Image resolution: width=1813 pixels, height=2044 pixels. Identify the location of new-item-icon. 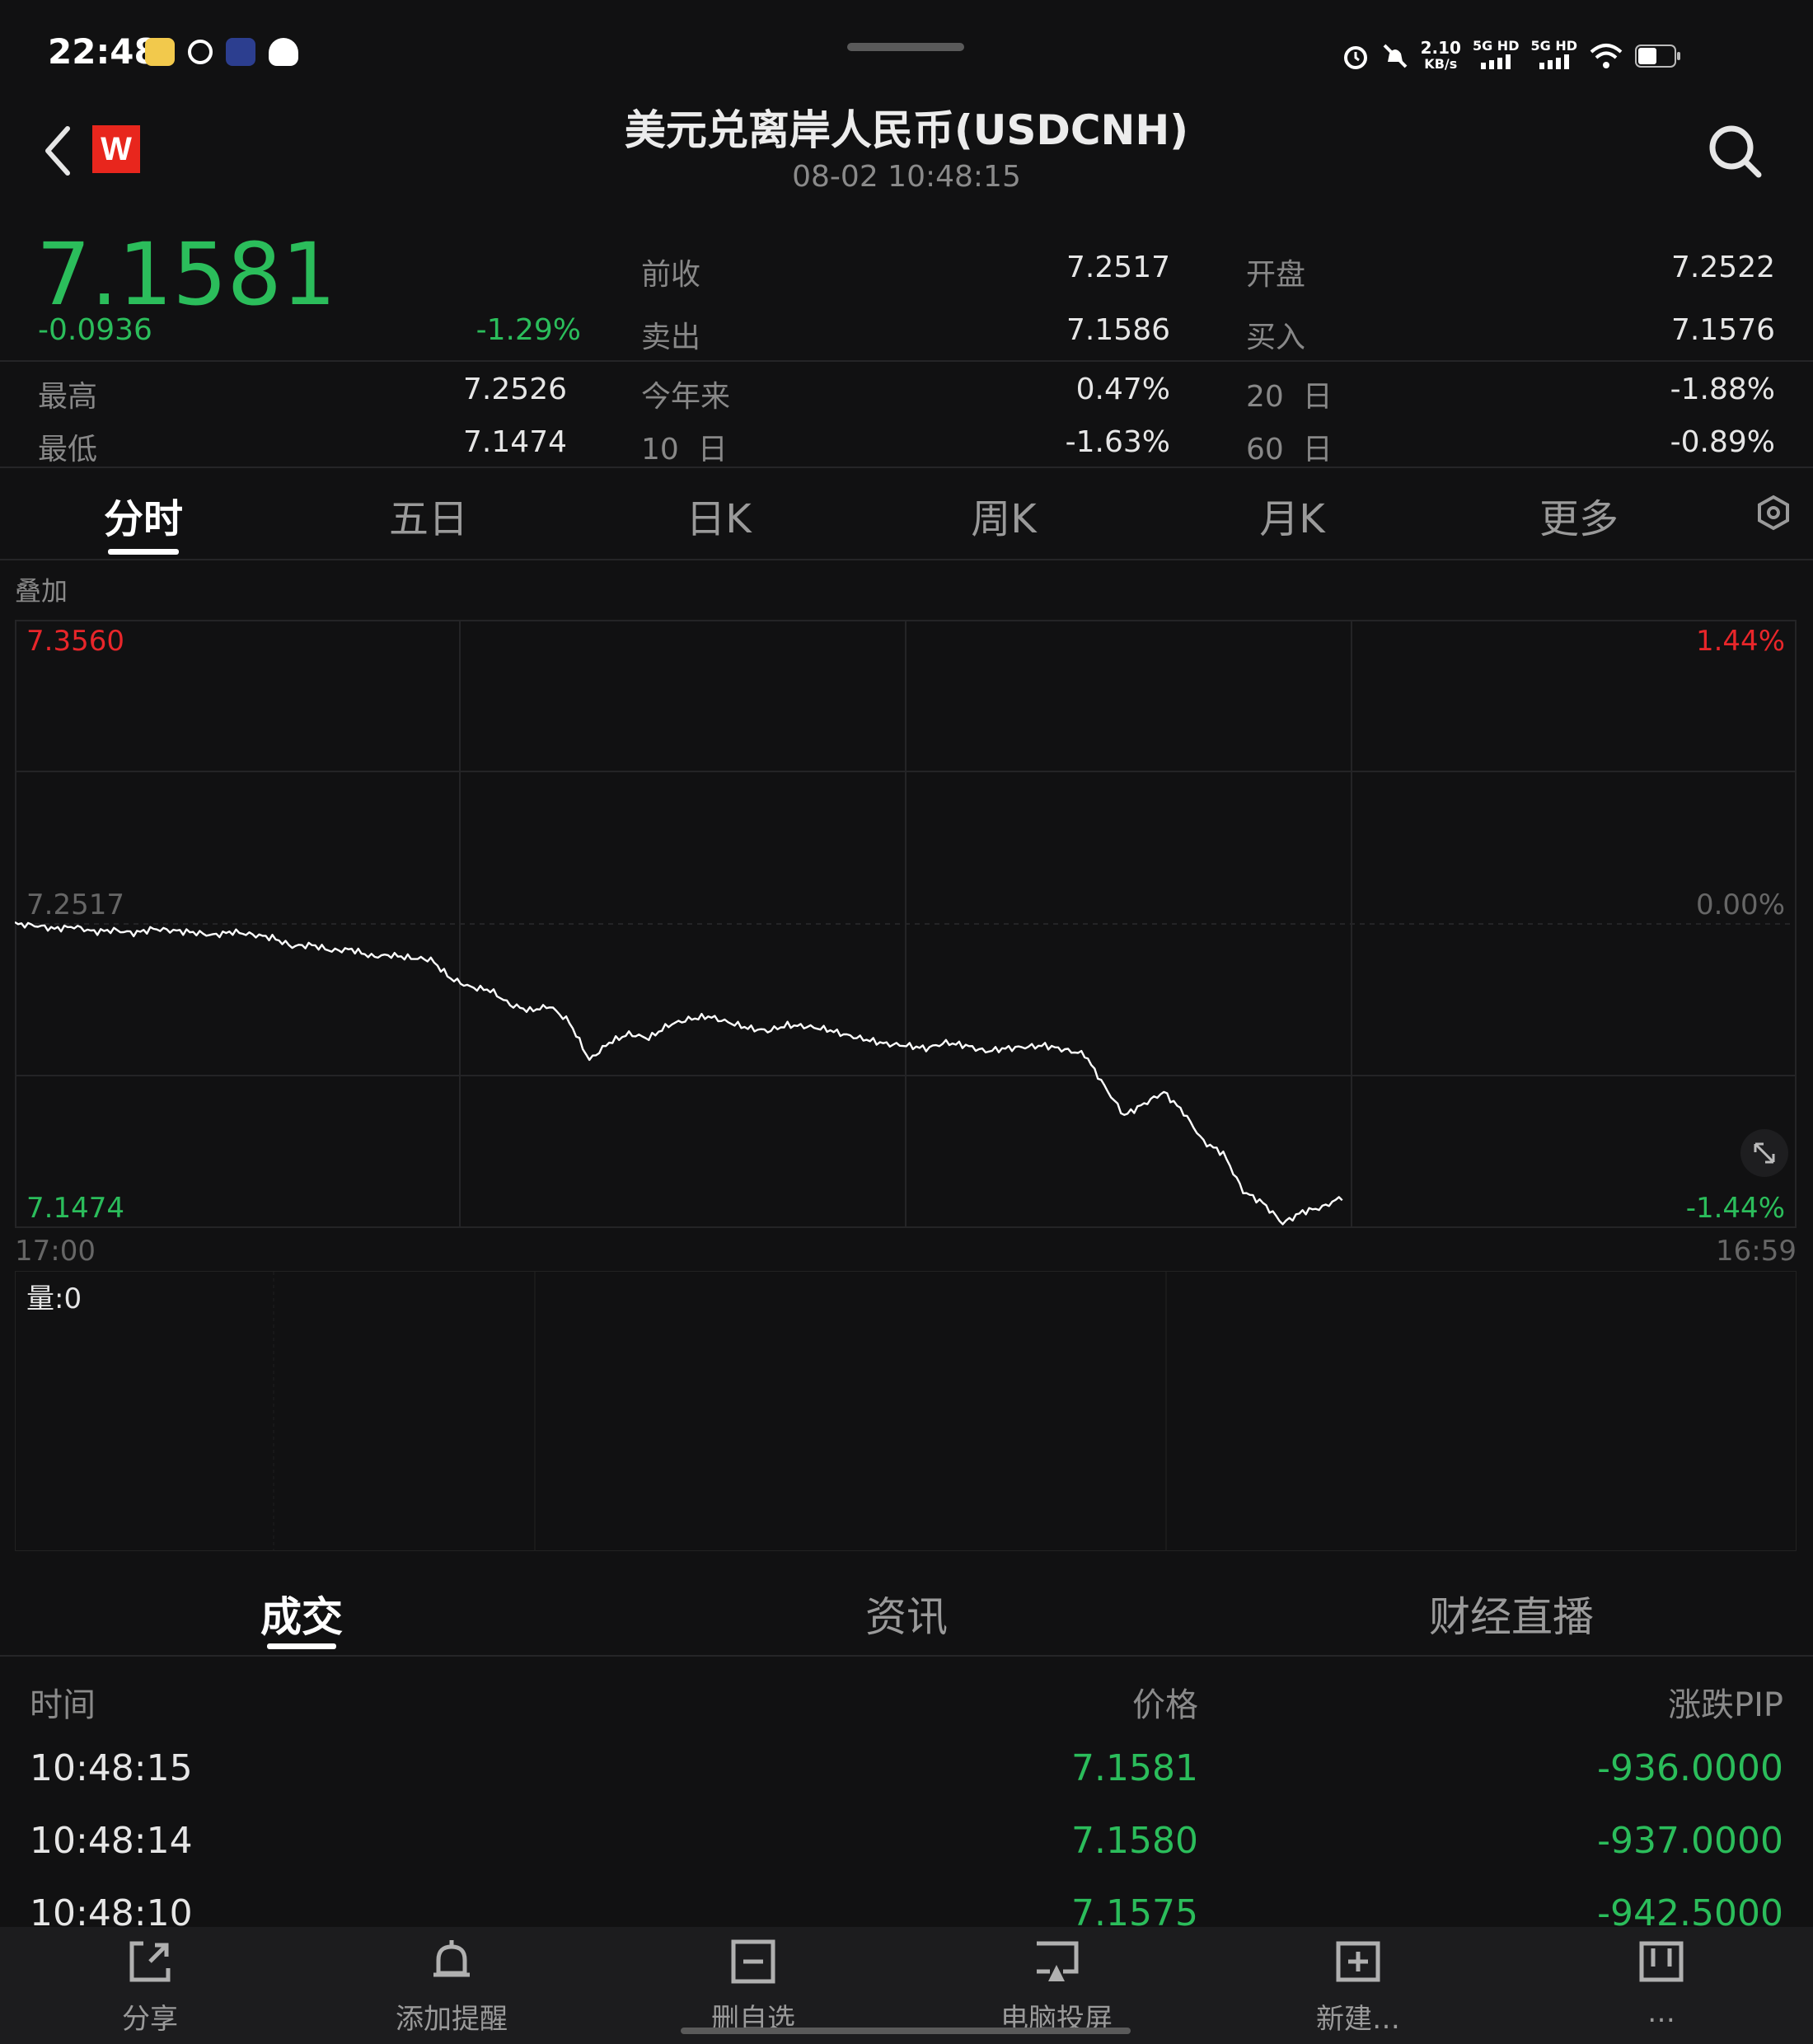
(1358, 1961).